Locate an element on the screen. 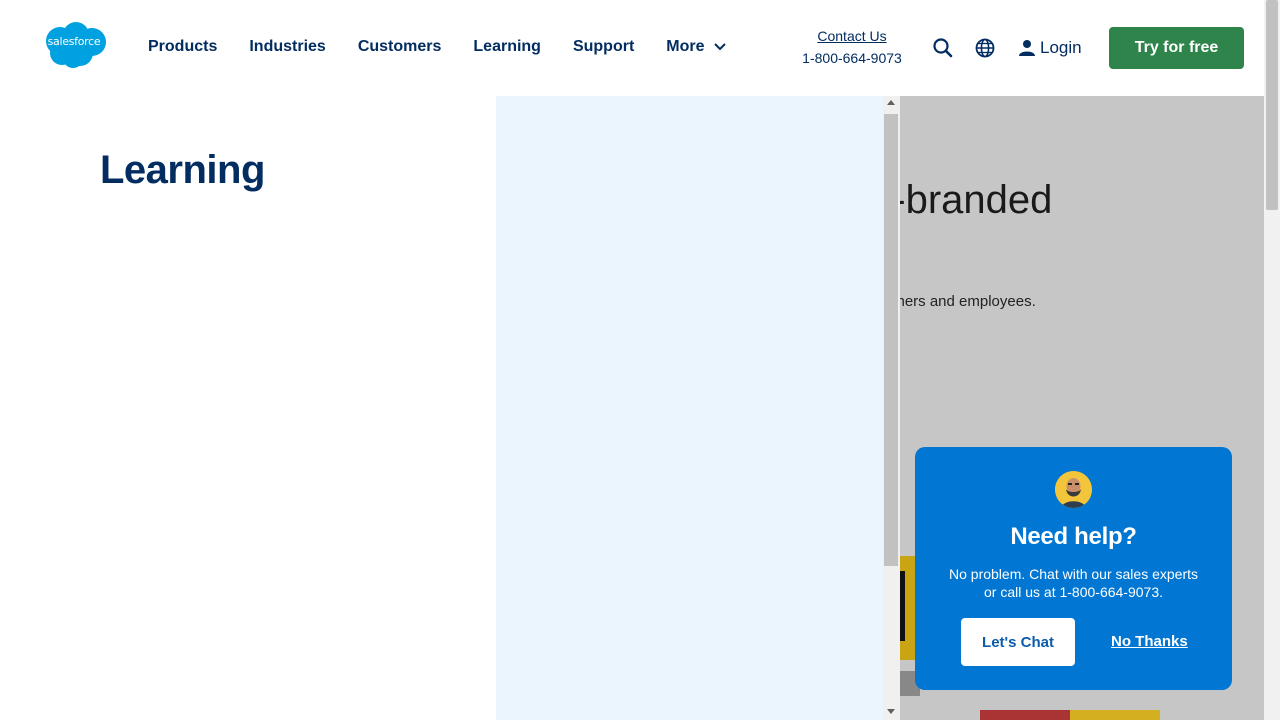 The image size is (1280, 720). contact-block: Contact Us 1-800-664-9073 is located at coordinates (852, 47).